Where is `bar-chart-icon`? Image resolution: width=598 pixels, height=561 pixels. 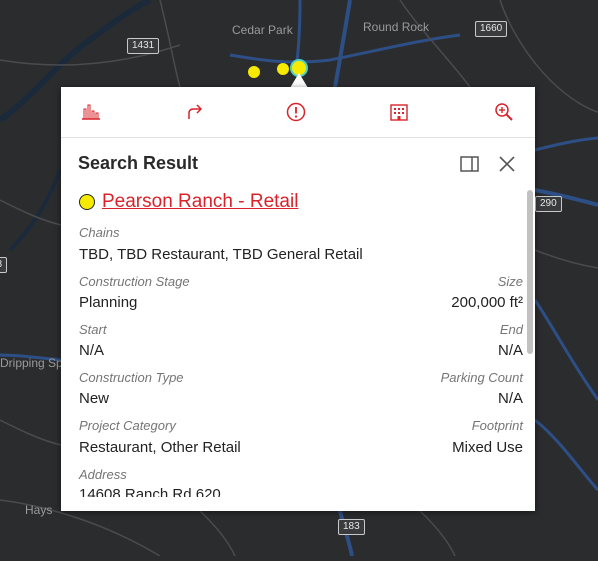 bar-chart-icon is located at coordinates (91, 112).